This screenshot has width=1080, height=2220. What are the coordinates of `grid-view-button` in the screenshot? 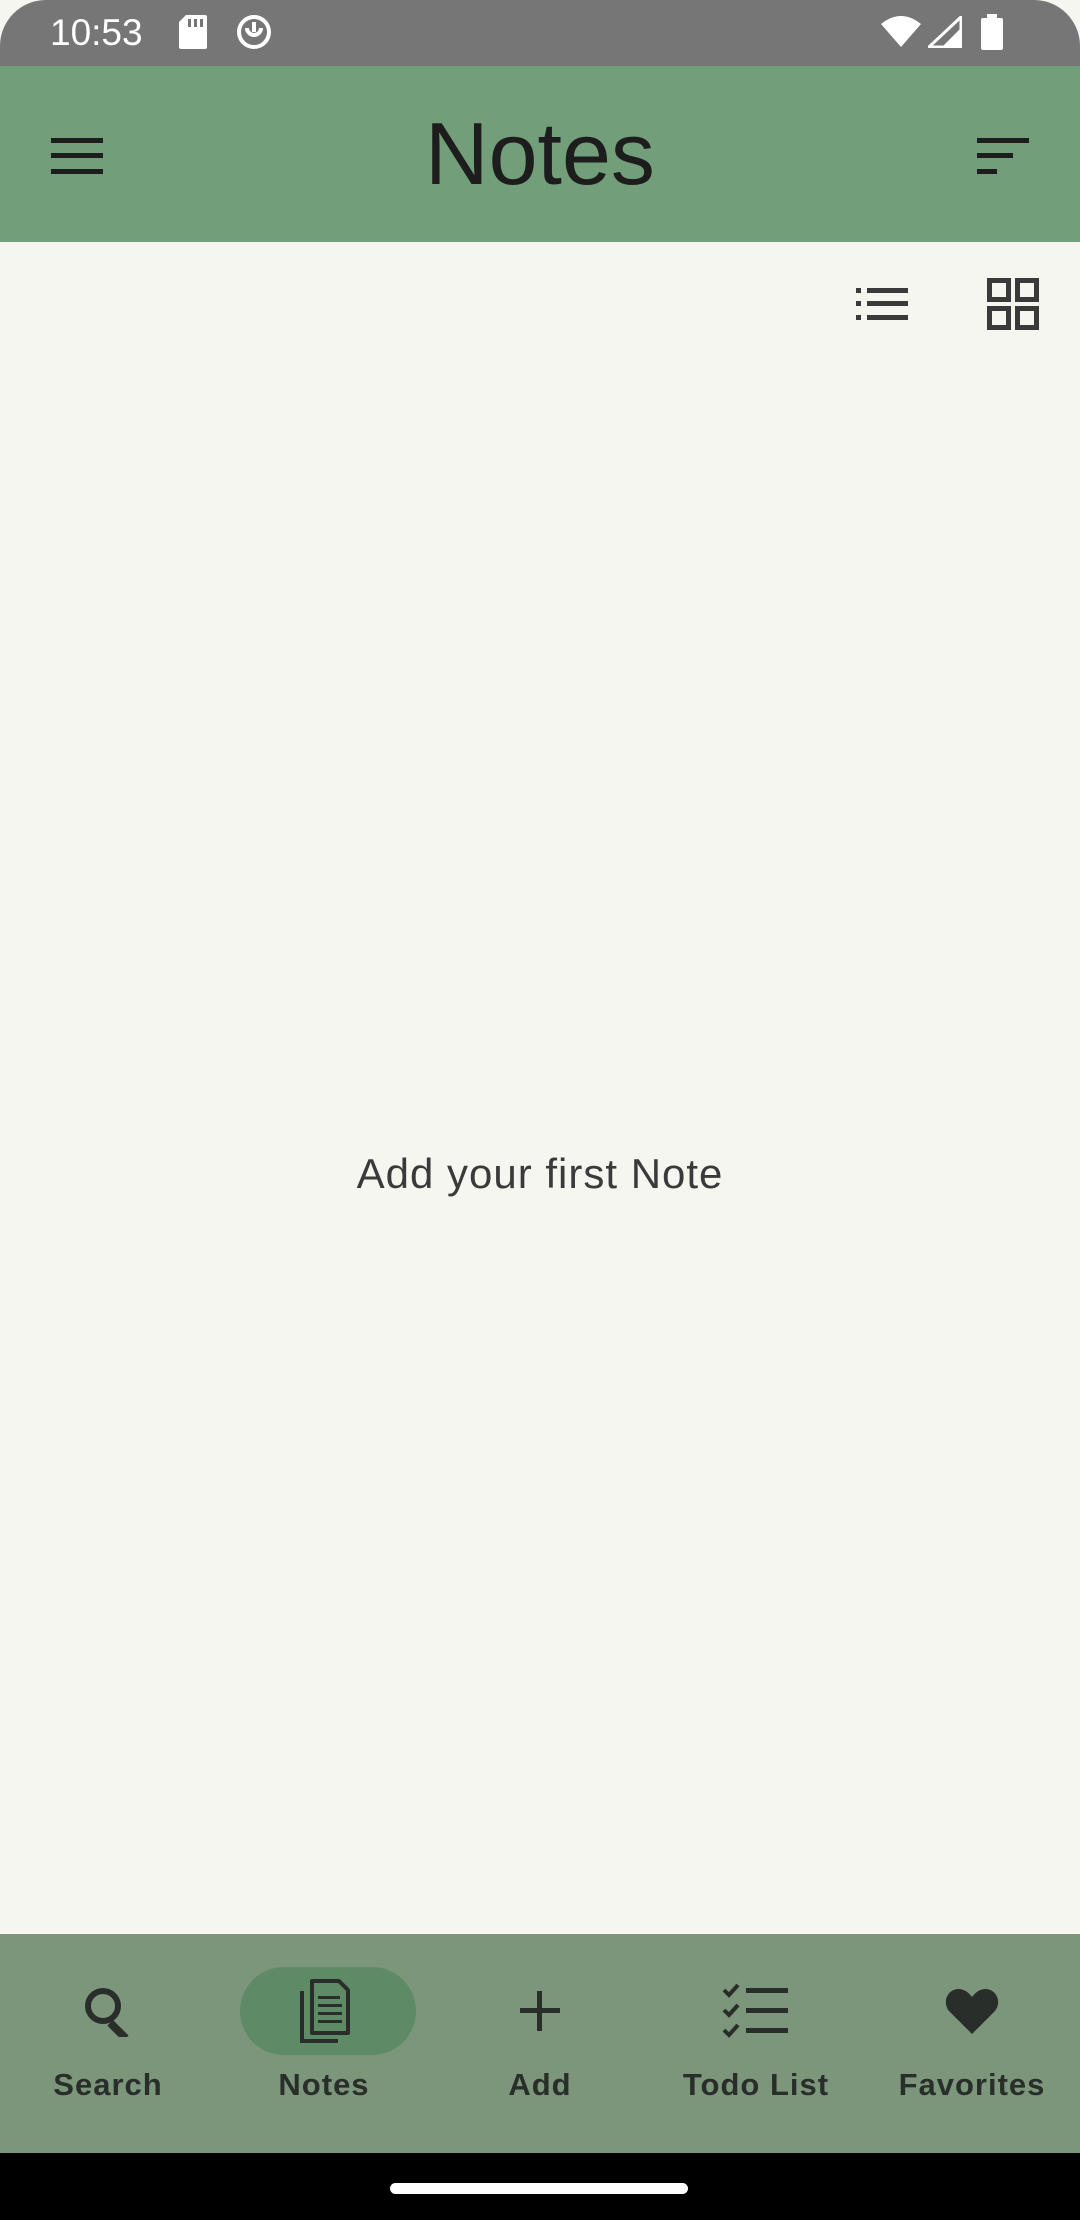 It's located at (1013, 306).